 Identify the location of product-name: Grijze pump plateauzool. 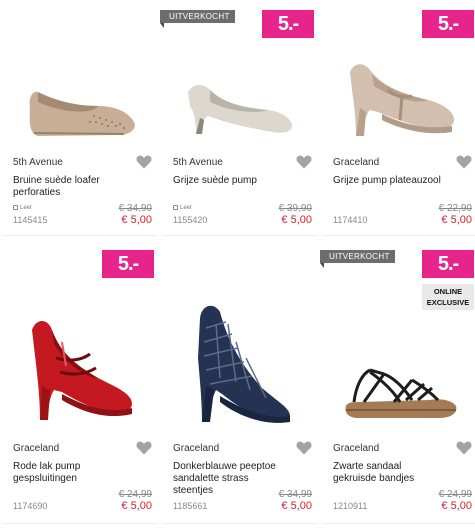
(388, 181).